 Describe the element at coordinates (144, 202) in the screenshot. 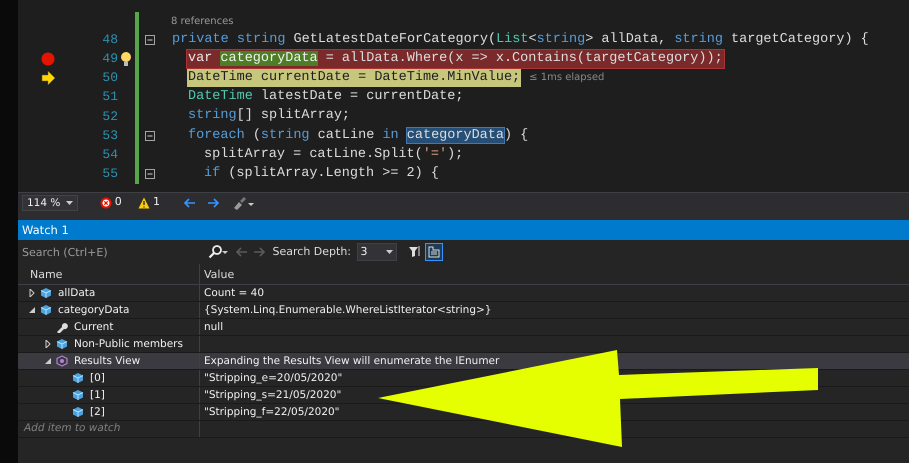

I see `warning-icon` at that location.